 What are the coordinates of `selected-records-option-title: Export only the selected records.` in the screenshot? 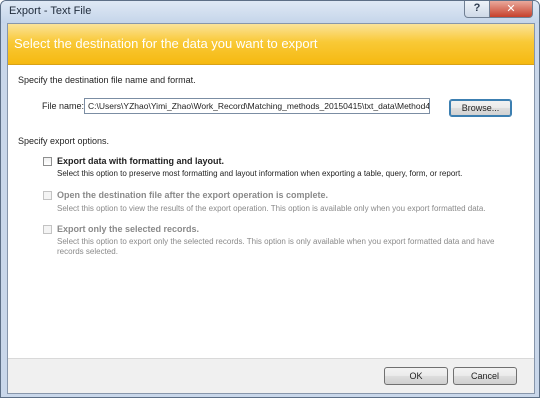 It's located at (128, 229).